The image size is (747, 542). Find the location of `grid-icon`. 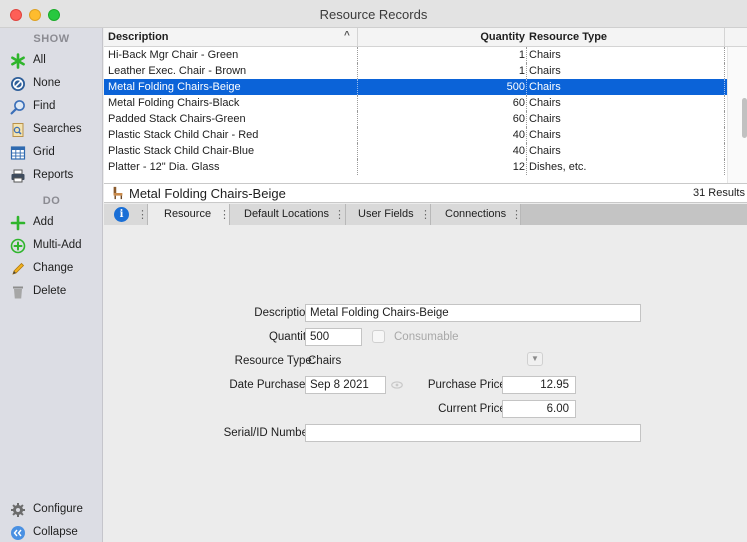

grid-icon is located at coordinates (18, 153).